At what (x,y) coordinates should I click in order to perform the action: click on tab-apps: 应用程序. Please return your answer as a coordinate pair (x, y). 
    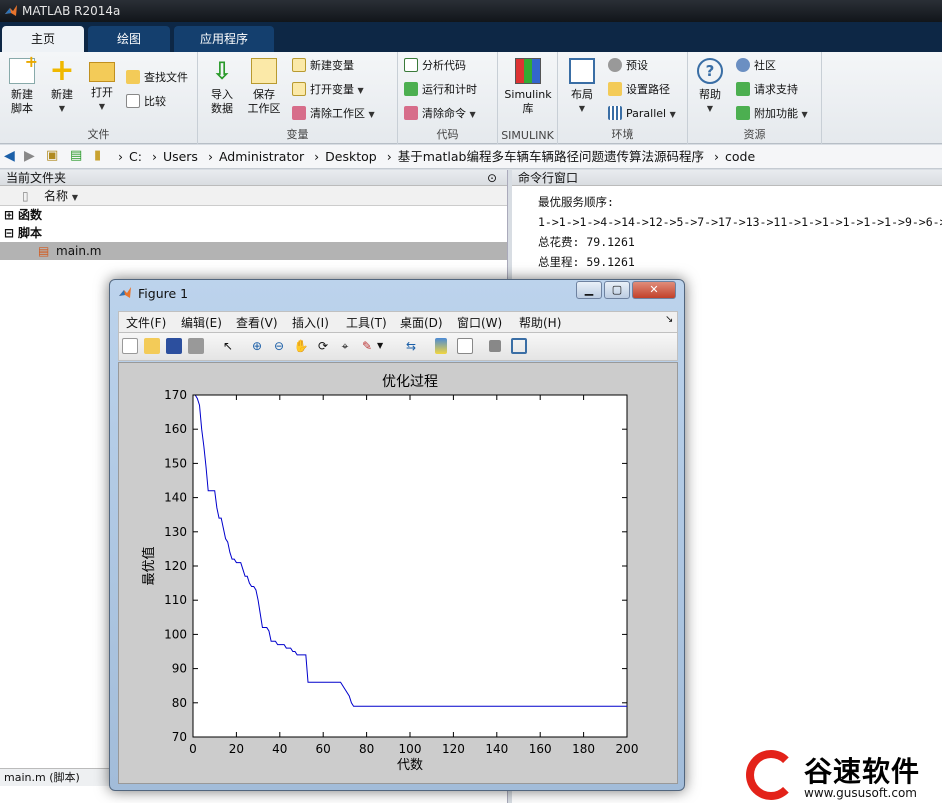
    Looking at the image, I should click on (224, 39).